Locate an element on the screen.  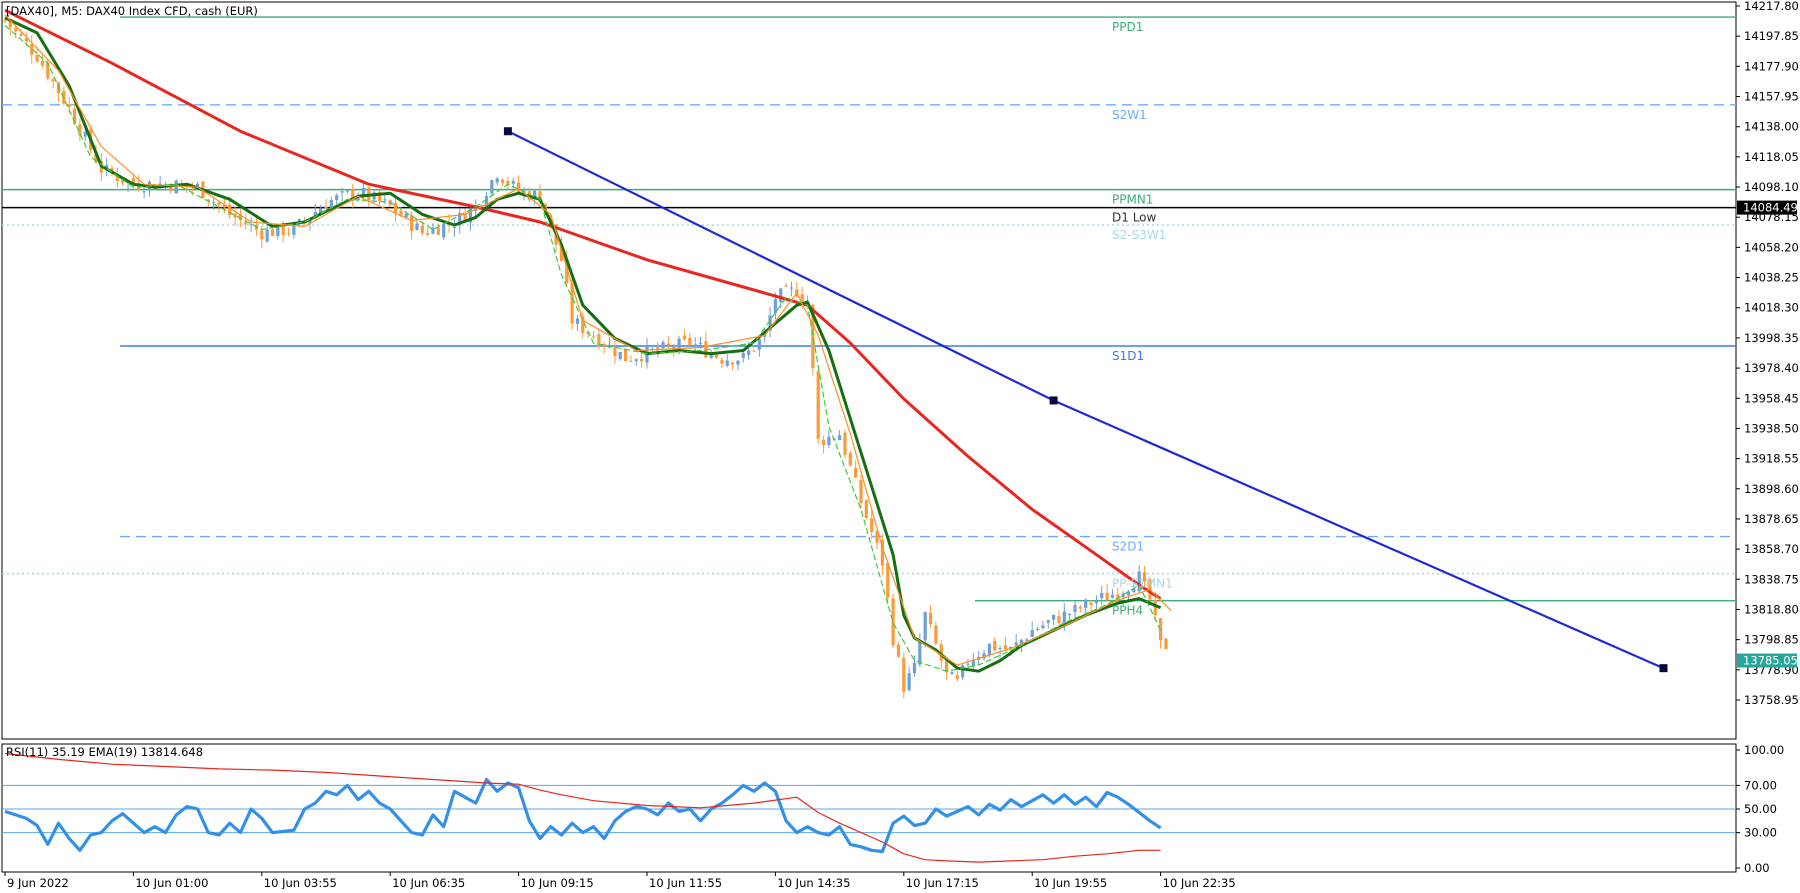
rsi-tick-label: 70.00 is located at coordinates (1760, 785).